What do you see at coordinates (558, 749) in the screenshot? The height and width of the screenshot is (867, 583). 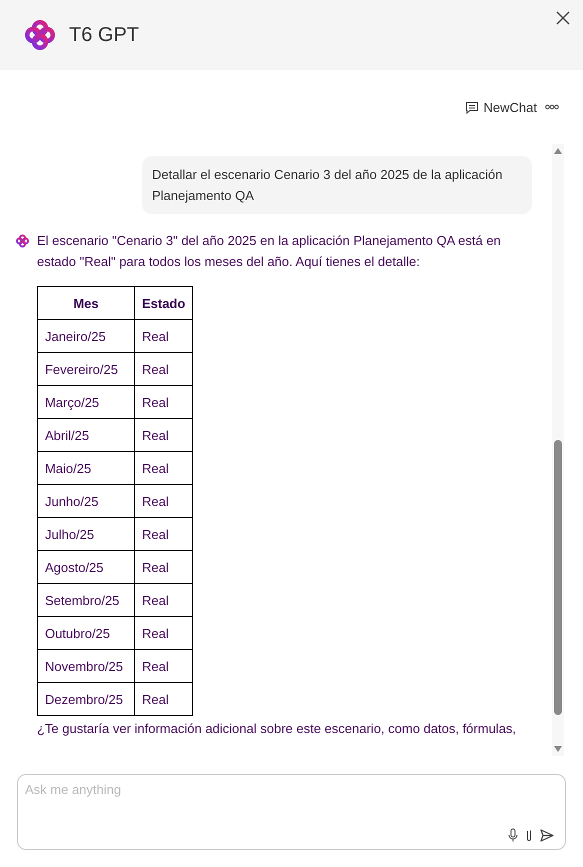 I see `scroll-down-arrow` at bounding box center [558, 749].